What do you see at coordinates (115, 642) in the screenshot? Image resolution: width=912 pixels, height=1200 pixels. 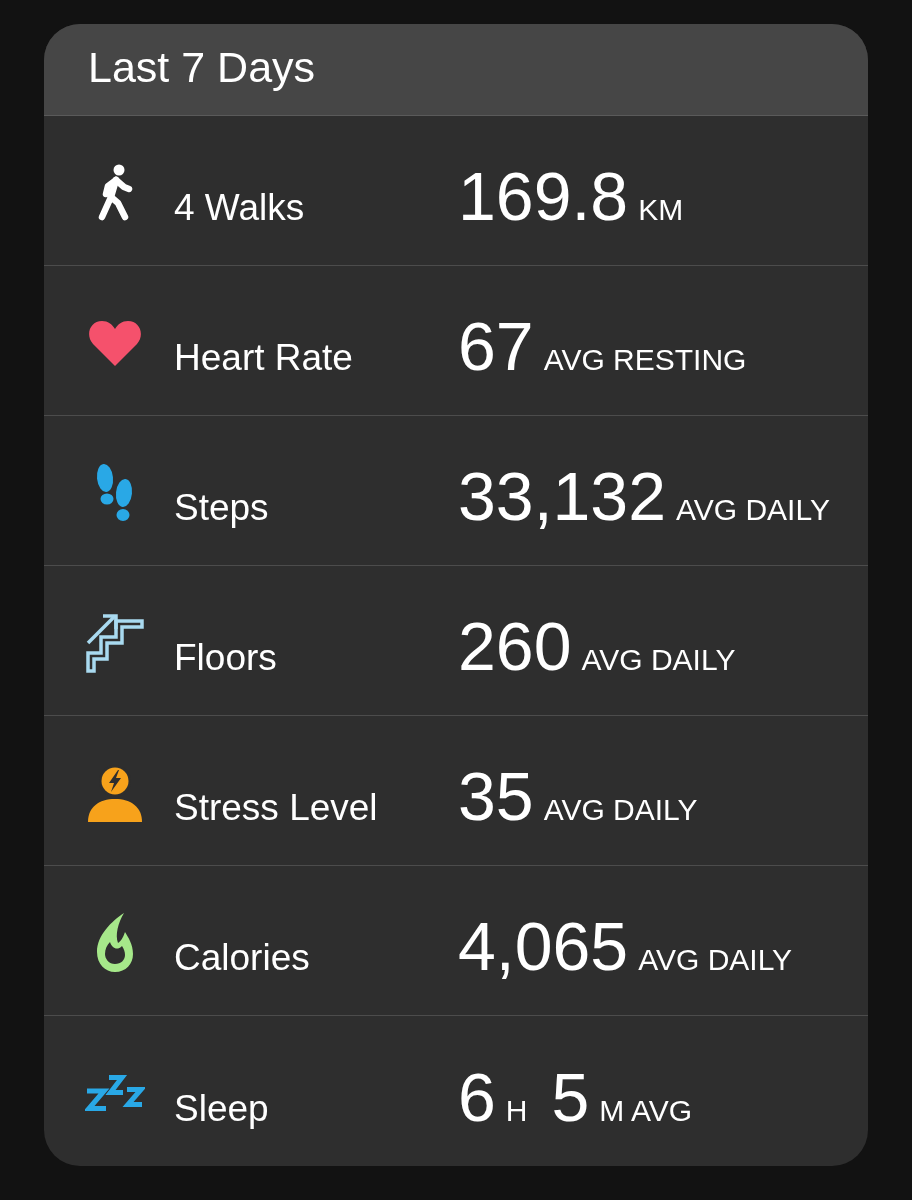 I see `stairs-icon` at bounding box center [115, 642].